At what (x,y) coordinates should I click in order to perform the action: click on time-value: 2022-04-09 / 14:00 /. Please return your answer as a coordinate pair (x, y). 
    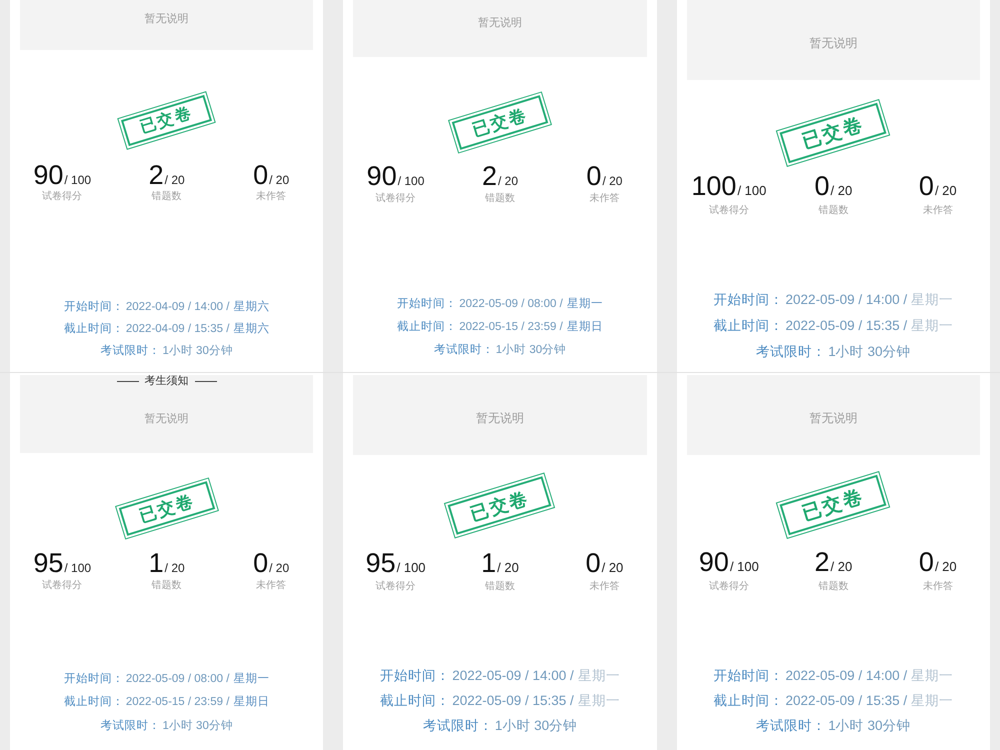
    Looking at the image, I should click on (178, 307).